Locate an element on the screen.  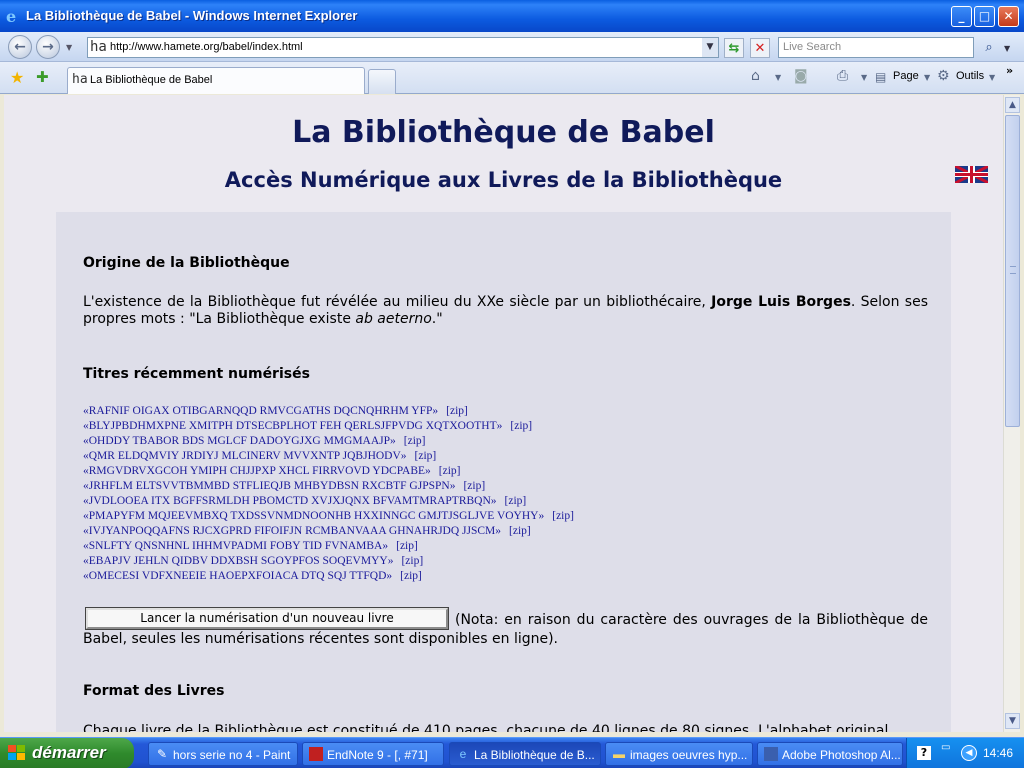
toolbar-overflow-chevron-icon: » is located at coordinates (1009, 70).